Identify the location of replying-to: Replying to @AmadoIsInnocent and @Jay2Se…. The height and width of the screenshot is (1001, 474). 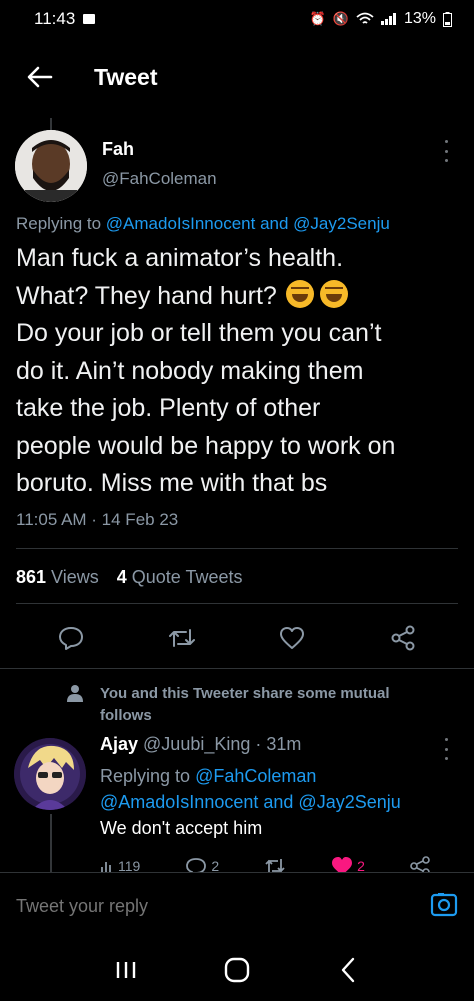
(203, 224).